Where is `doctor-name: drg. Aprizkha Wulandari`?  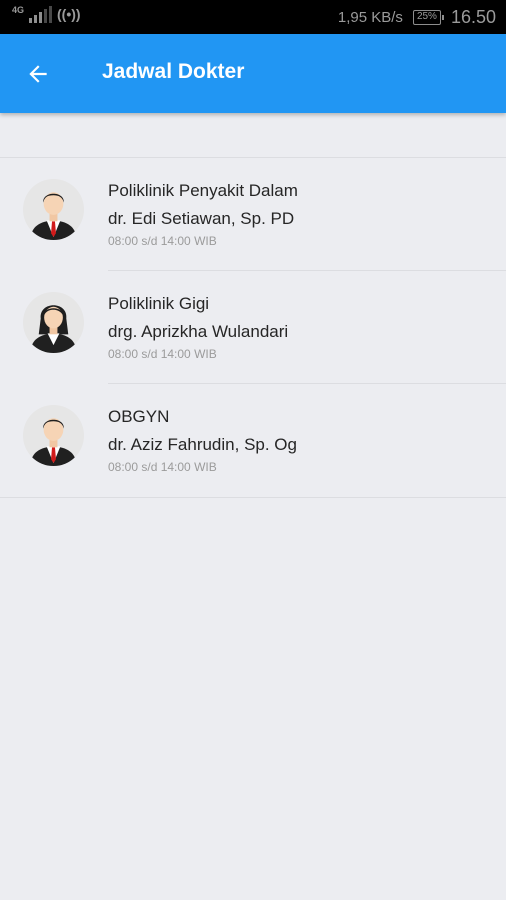 doctor-name: drg. Aprizkha Wulandari is located at coordinates (198, 331).